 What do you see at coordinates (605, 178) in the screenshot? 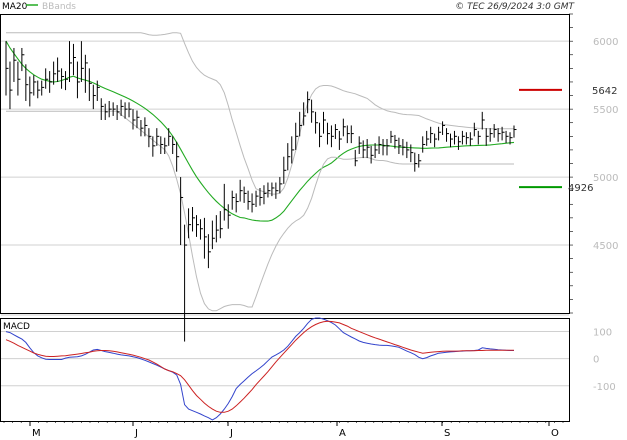
I see `price-tick-label: 5000` at bounding box center [605, 178].